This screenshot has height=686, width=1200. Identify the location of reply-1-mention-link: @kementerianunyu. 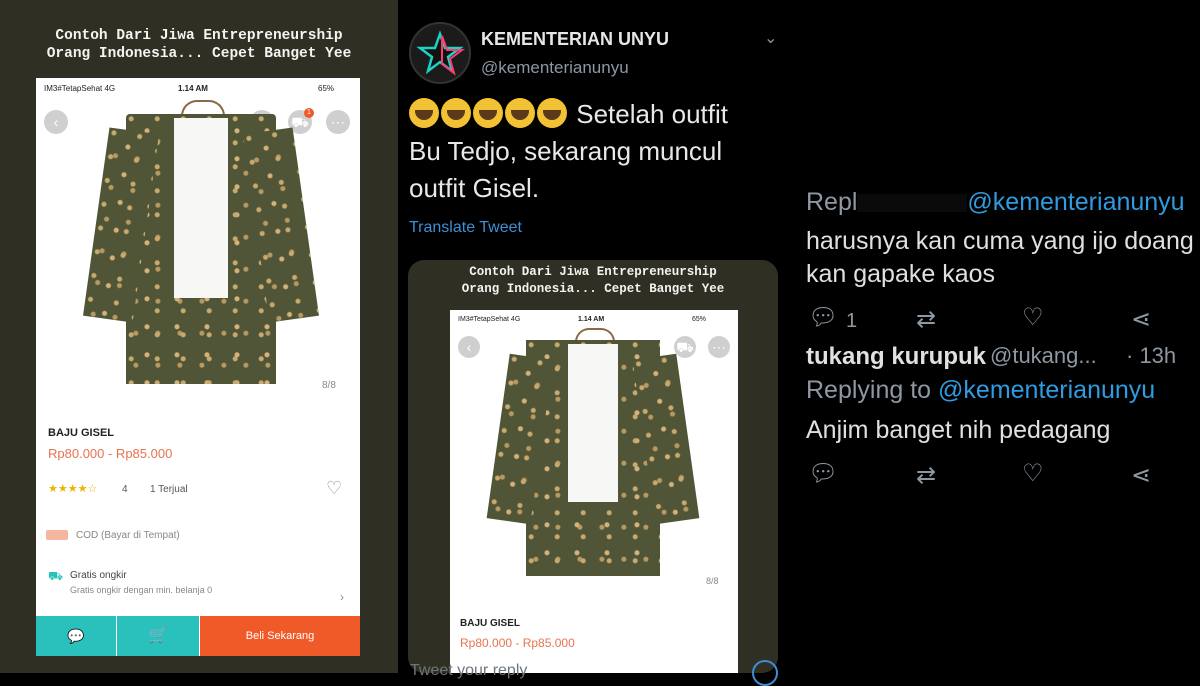
(1075, 202).